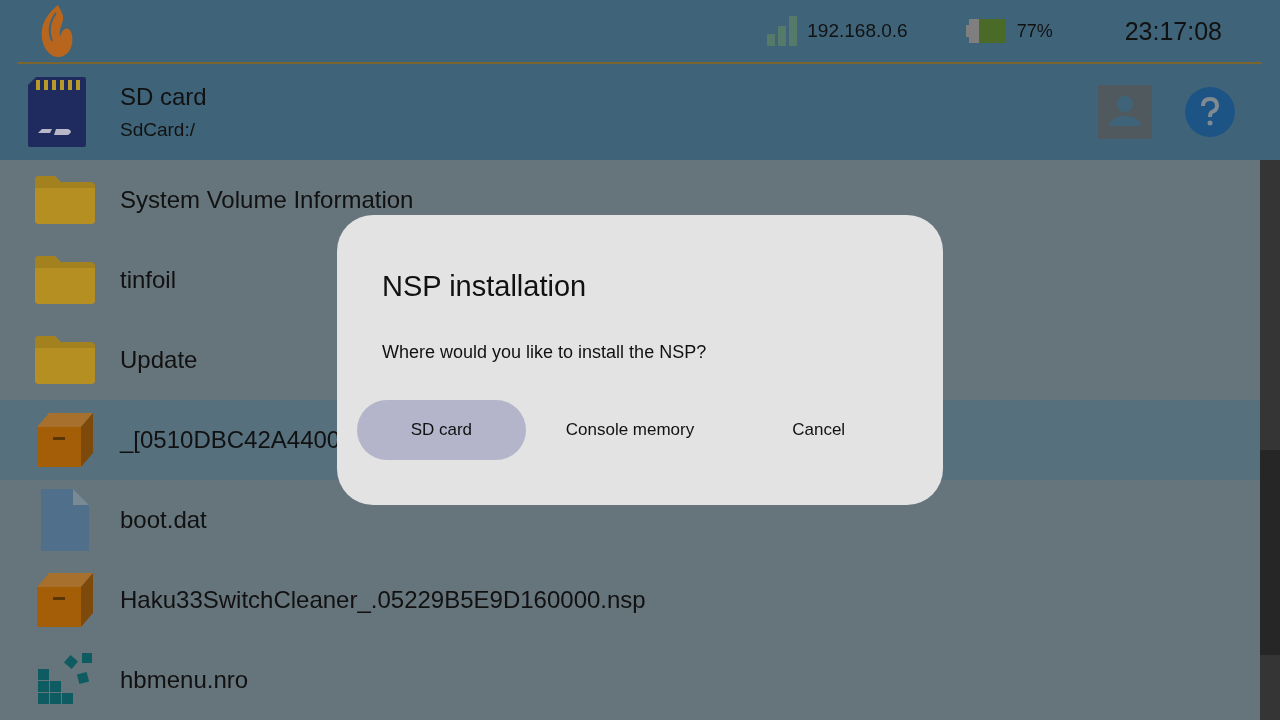 The height and width of the screenshot is (720, 1280). What do you see at coordinates (163, 97) in the screenshot?
I see `location-title: SD card` at bounding box center [163, 97].